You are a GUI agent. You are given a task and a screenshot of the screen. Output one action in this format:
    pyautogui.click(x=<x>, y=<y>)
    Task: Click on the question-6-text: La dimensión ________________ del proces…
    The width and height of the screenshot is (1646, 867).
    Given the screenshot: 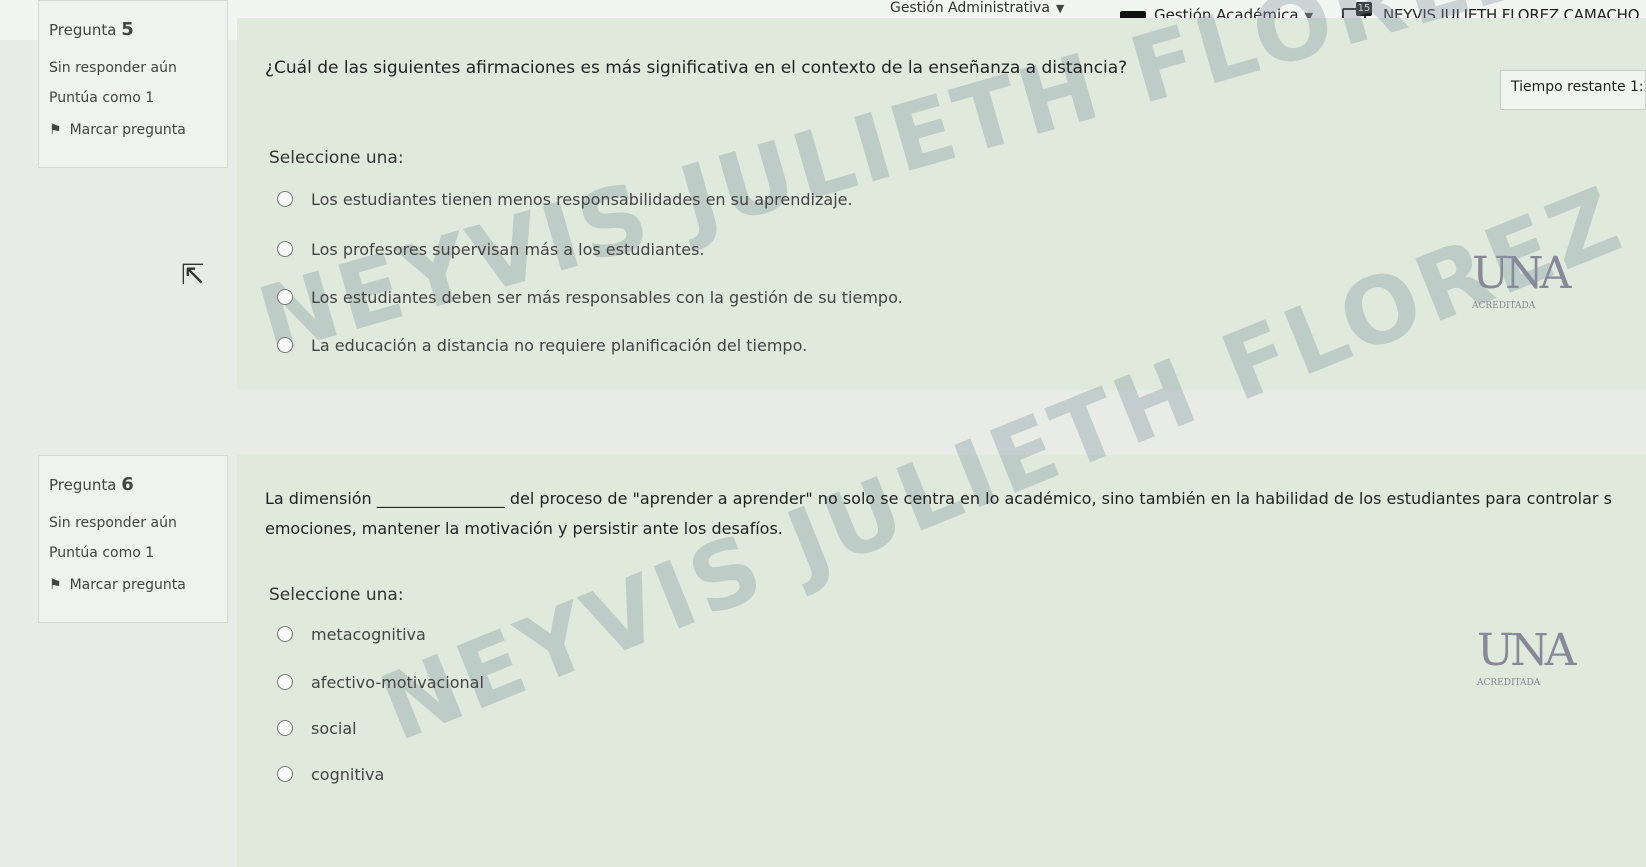 What is the action you would take?
    pyautogui.click(x=938, y=498)
    